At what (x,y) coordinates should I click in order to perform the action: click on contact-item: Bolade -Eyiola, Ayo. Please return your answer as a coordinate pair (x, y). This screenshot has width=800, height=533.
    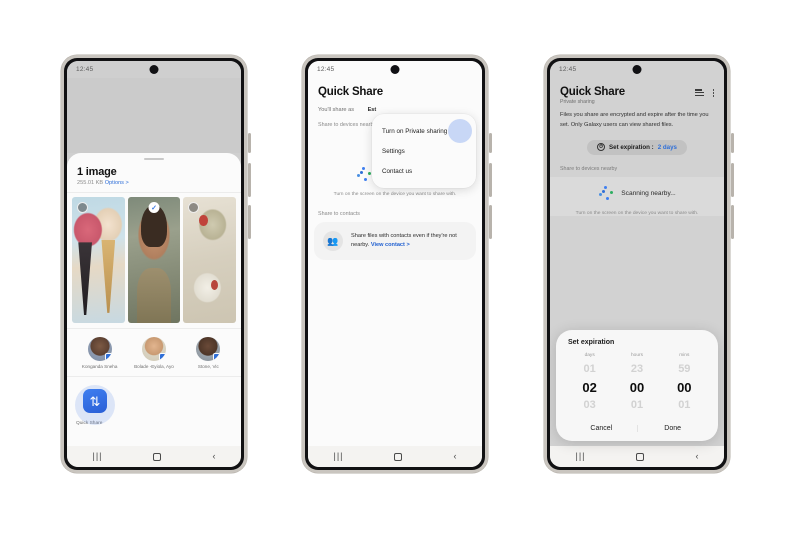
    Looking at the image, I should click on (153, 353).